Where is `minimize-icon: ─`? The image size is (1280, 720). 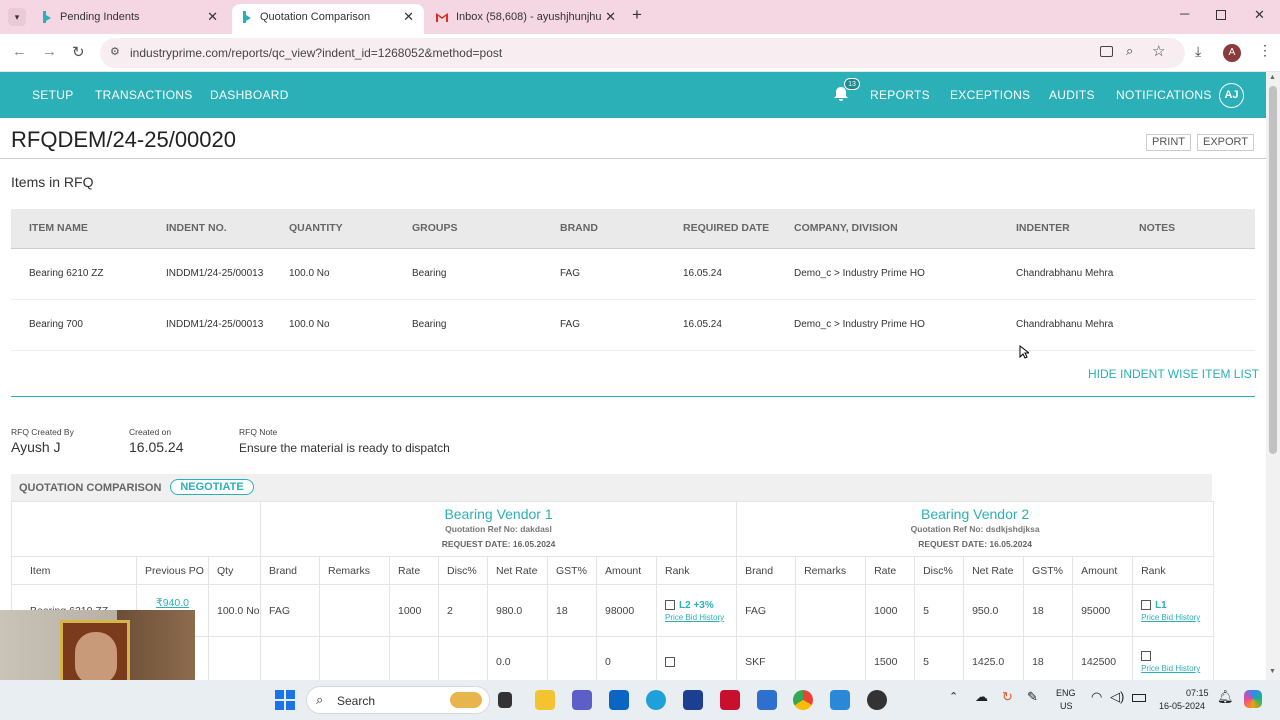
minimize-icon: ─ is located at coordinates (1184, 13).